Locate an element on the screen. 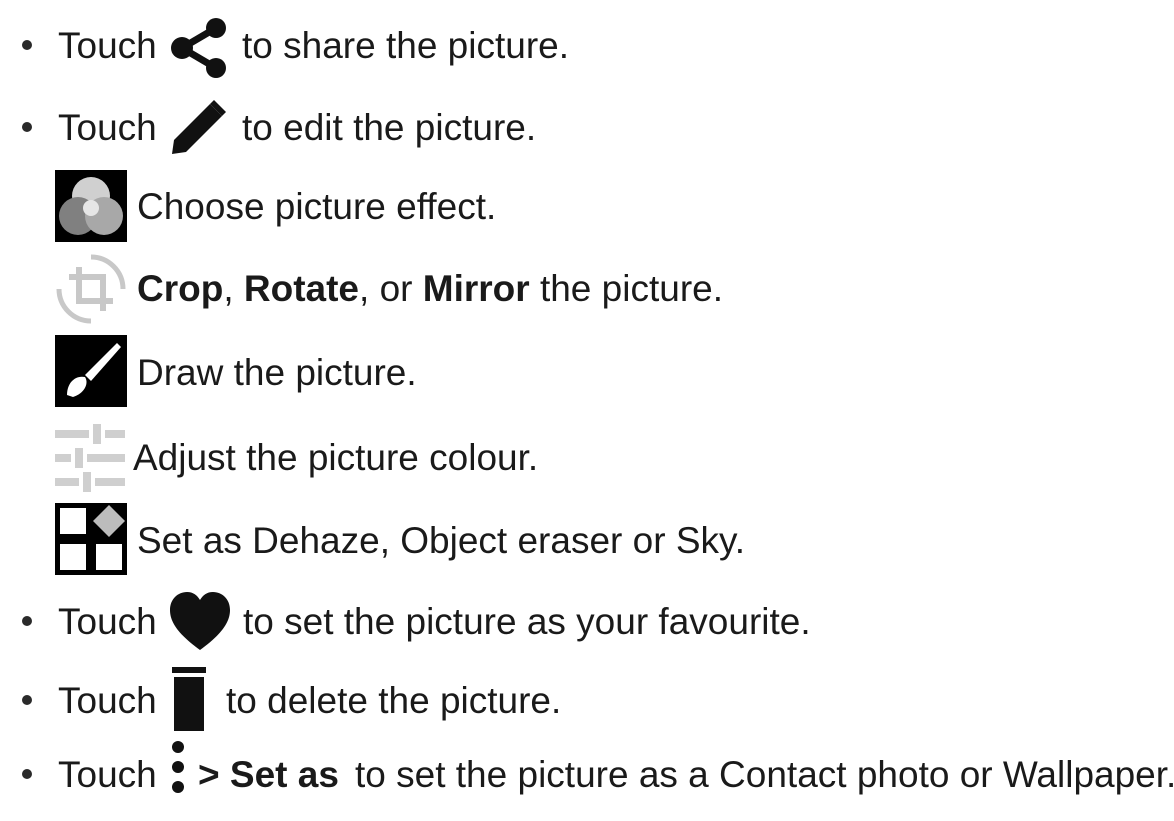 The image size is (1174, 821). heart-icon is located at coordinates (200, 625).